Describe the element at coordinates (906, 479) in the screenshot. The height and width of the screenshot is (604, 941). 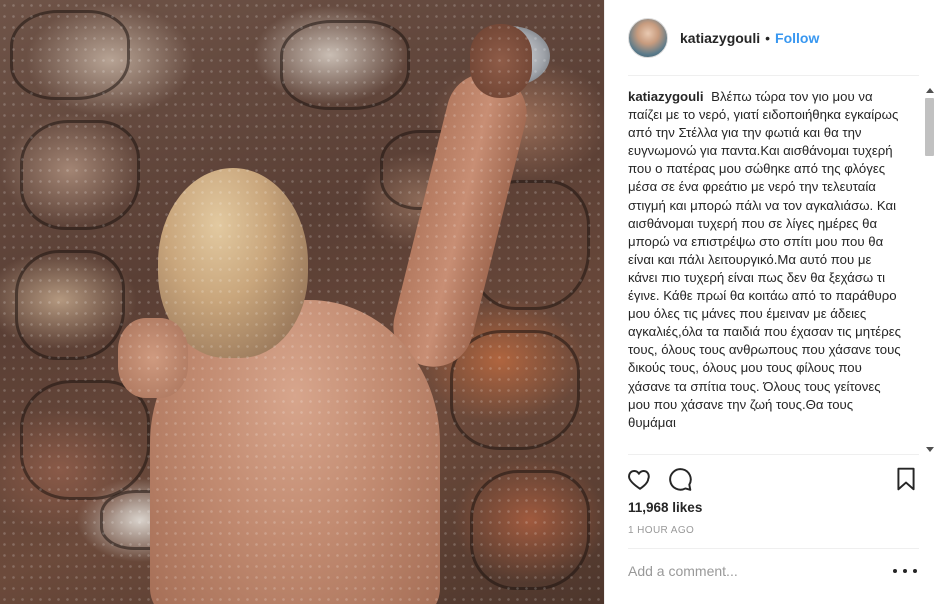
I see `bookmark-icon` at that location.